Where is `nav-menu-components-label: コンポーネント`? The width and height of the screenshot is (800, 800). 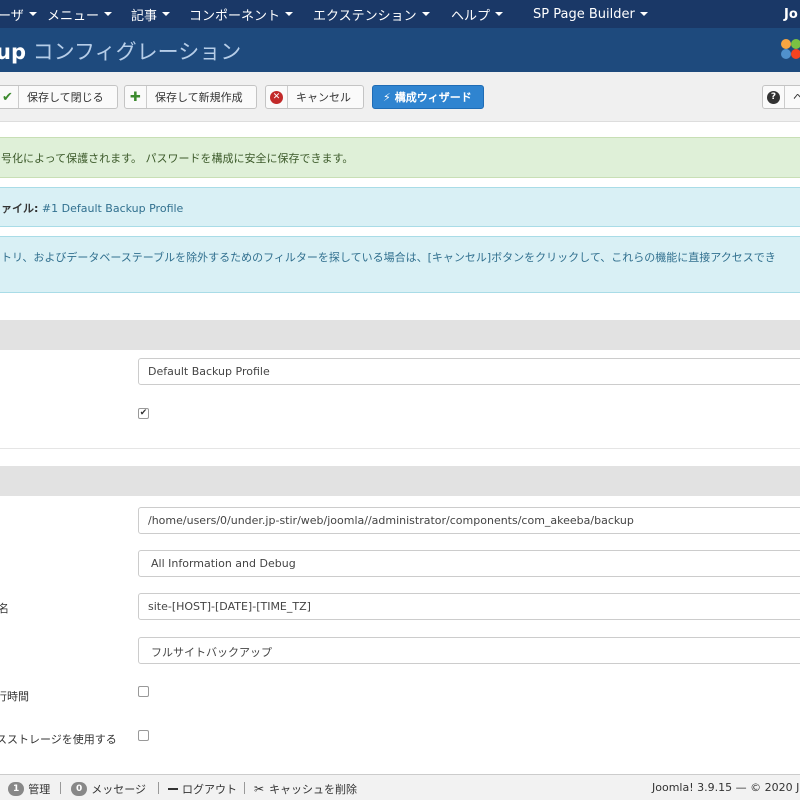 nav-menu-components-label: コンポーネント is located at coordinates (235, 16).